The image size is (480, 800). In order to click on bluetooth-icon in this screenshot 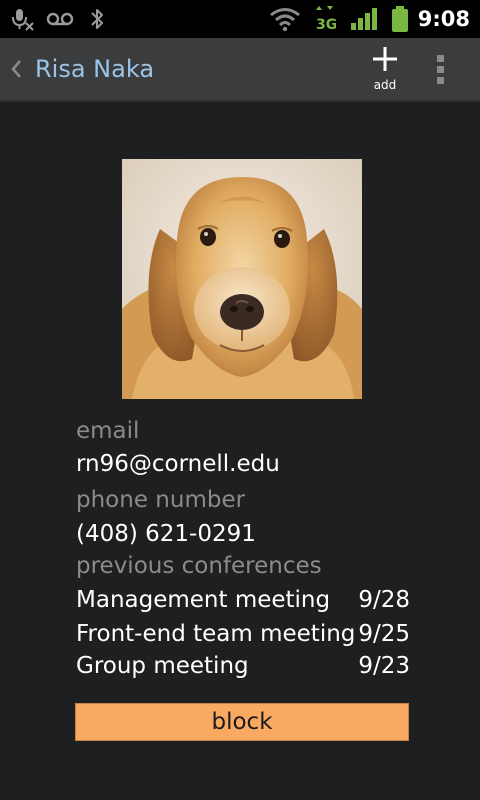, I will do `click(97, 19)`.